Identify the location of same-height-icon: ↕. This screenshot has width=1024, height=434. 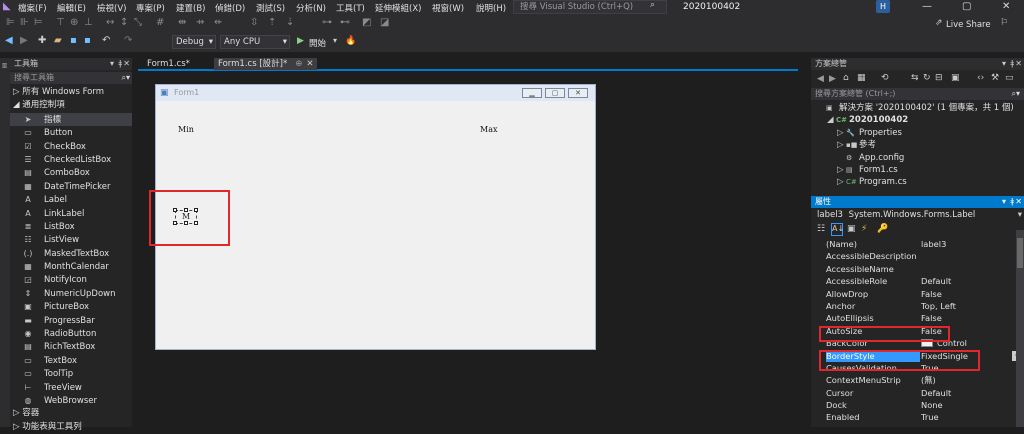
(124, 22).